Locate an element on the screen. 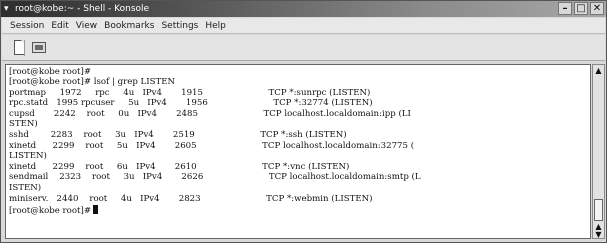 The image size is (607, 243). maximize-button: □ is located at coordinates (581, 8).